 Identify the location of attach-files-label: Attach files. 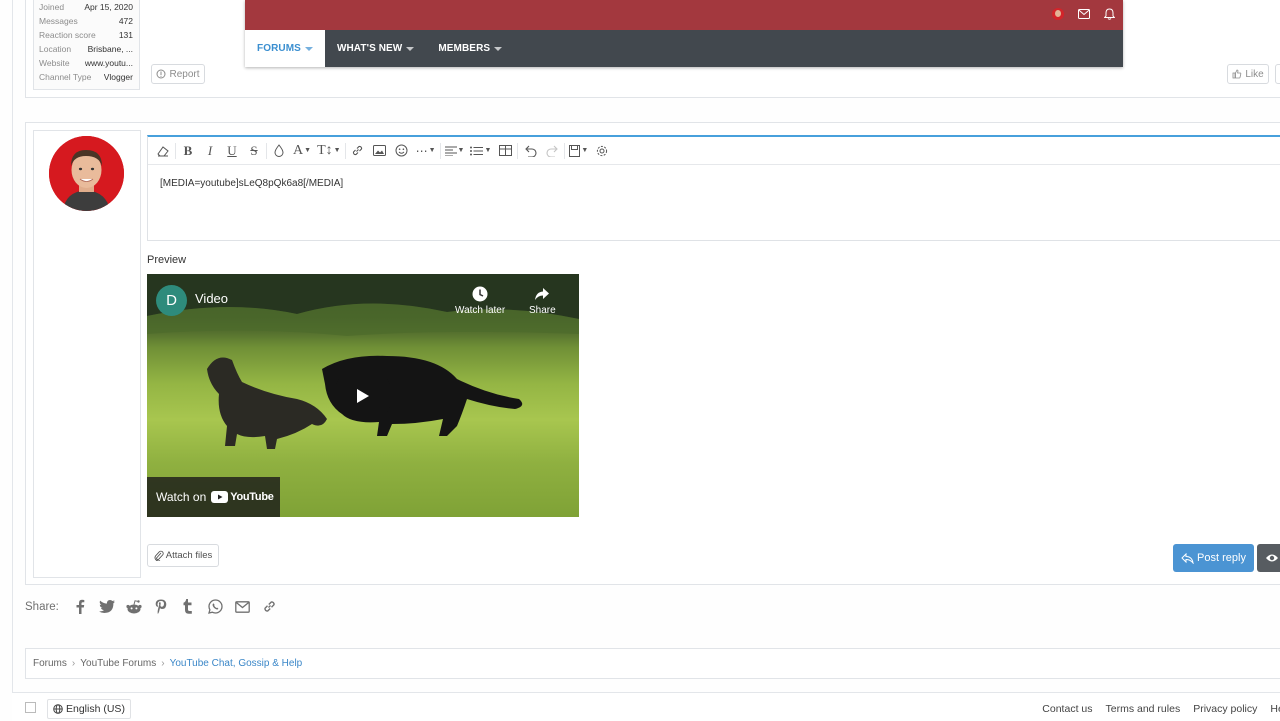
(189, 555).